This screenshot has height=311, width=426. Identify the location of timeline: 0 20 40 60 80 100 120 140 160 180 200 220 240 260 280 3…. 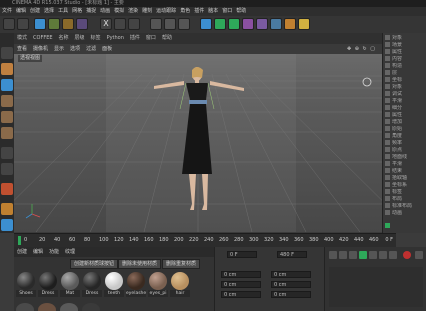
(205, 240).